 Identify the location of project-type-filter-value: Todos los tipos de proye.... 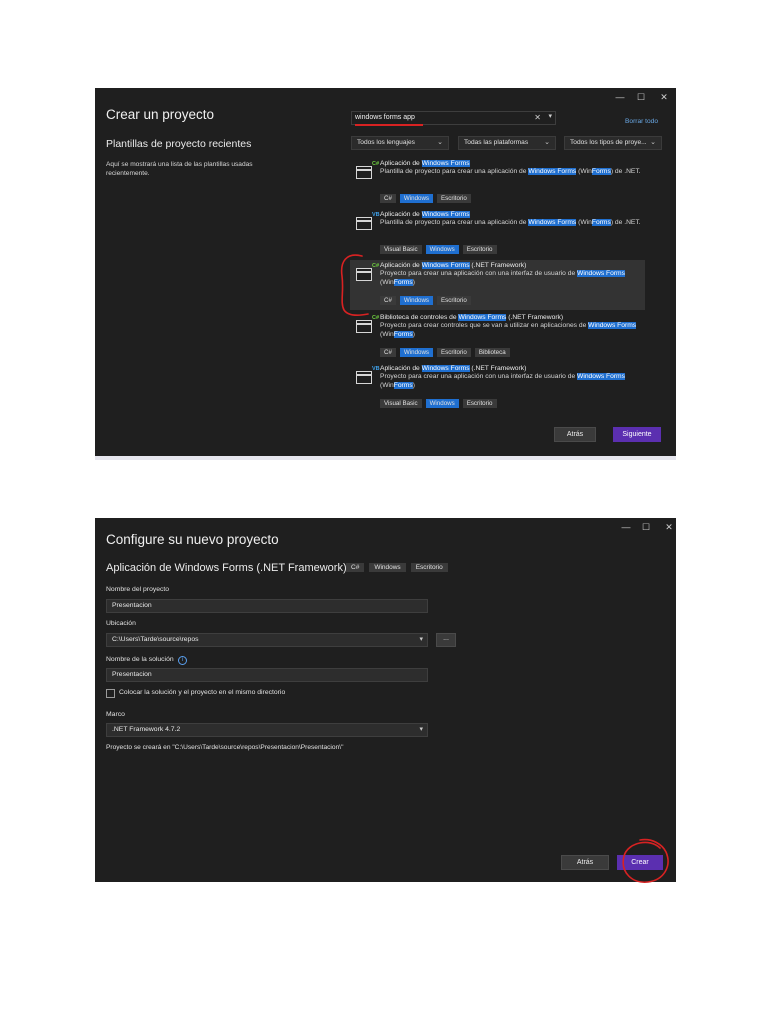
(608, 142).